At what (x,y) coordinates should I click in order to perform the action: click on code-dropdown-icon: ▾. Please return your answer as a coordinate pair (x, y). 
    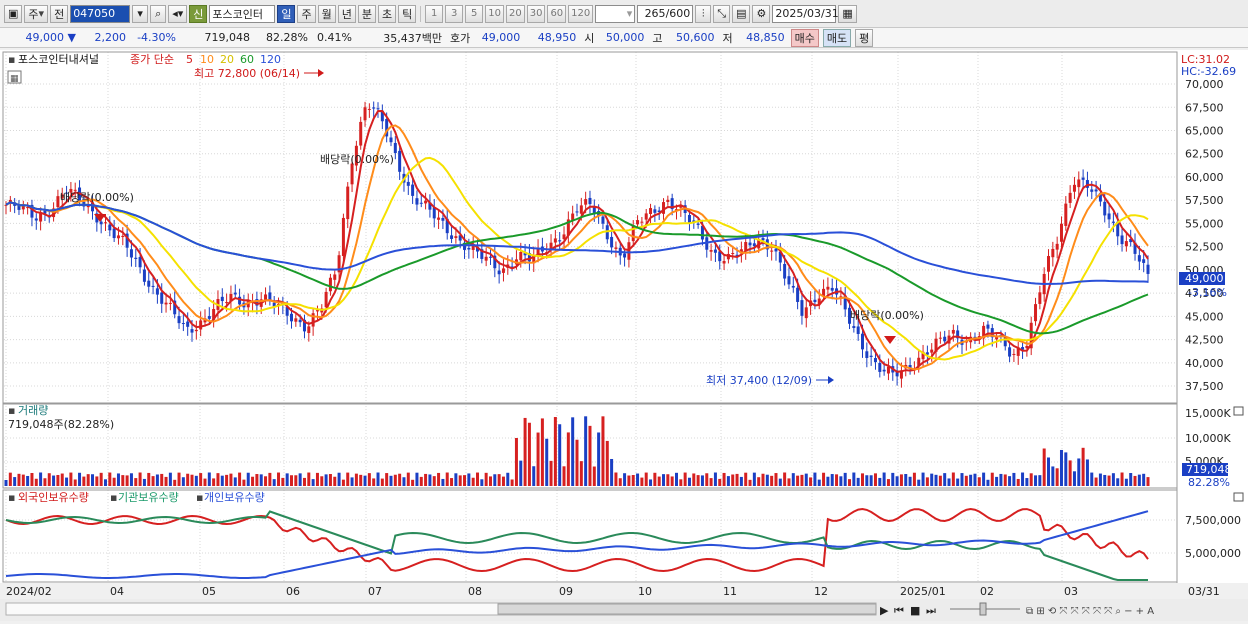
    Looking at the image, I should click on (140, 13).